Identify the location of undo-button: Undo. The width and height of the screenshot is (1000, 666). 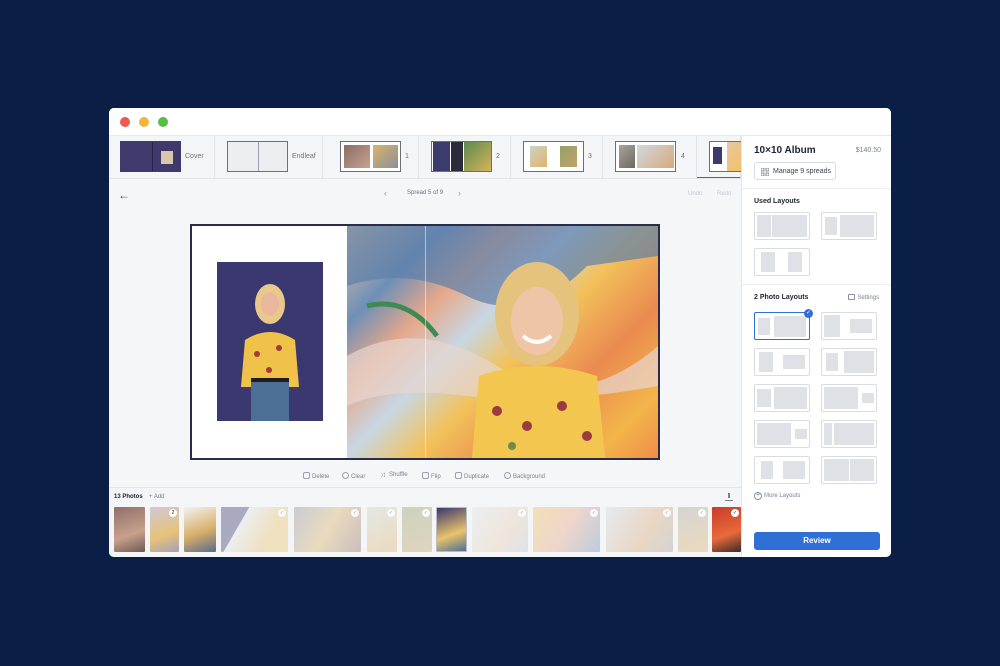
(695, 194).